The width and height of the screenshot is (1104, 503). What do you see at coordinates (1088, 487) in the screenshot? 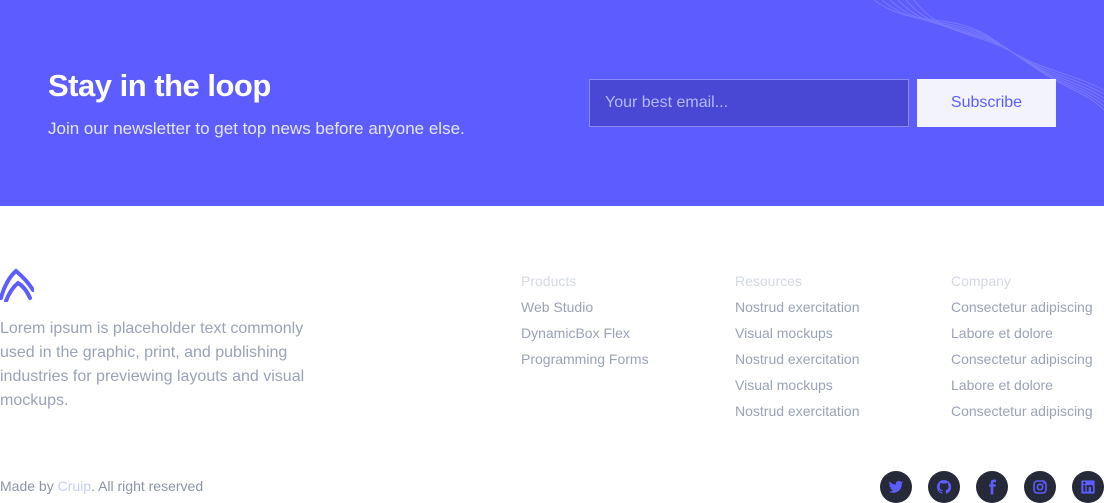
I see `linkedin-icon` at bounding box center [1088, 487].